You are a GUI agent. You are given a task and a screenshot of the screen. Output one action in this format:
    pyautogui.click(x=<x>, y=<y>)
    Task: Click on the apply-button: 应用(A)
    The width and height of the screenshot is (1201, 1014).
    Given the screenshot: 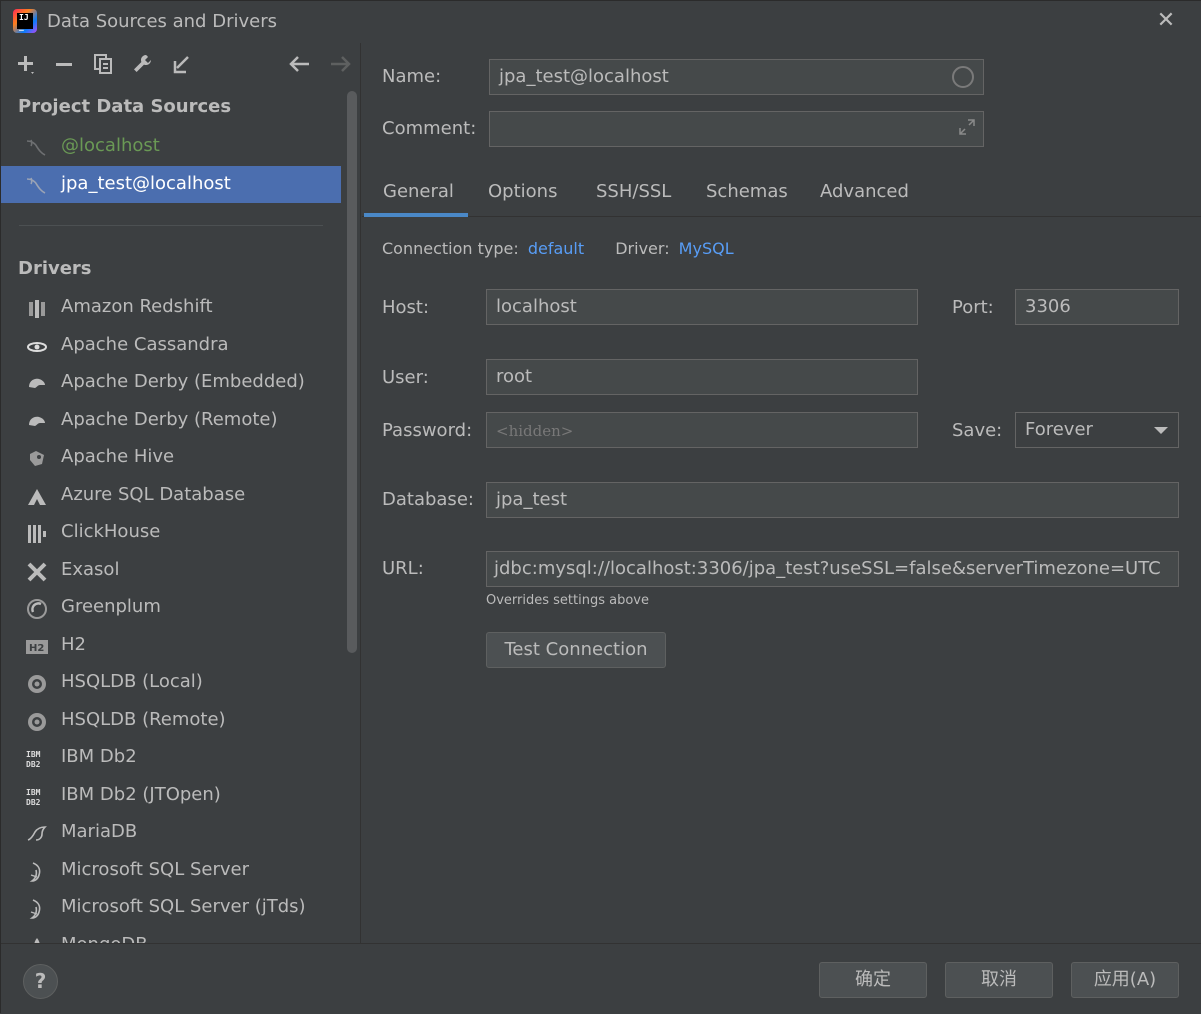 What is the action you would take?
    pyautogui.click(x=1125, y=980)
    